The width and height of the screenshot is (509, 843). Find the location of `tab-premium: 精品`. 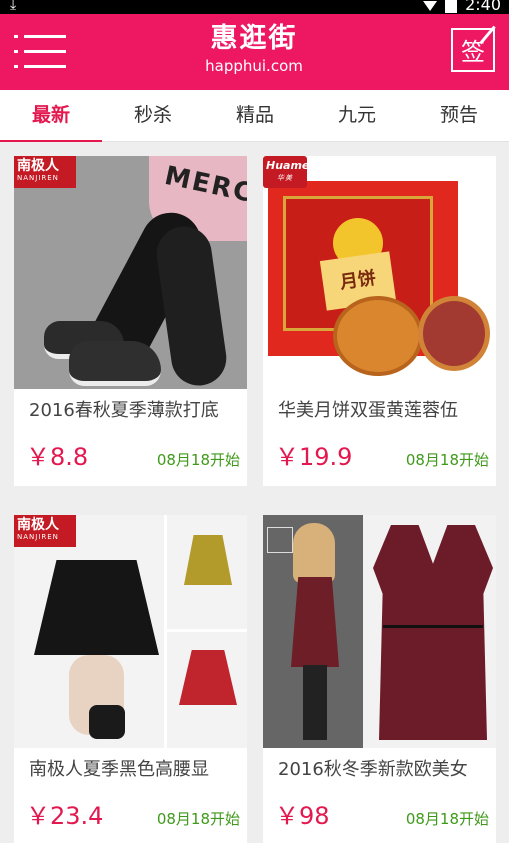

tab-premium: 精品 is located at coordinates (255, 116).